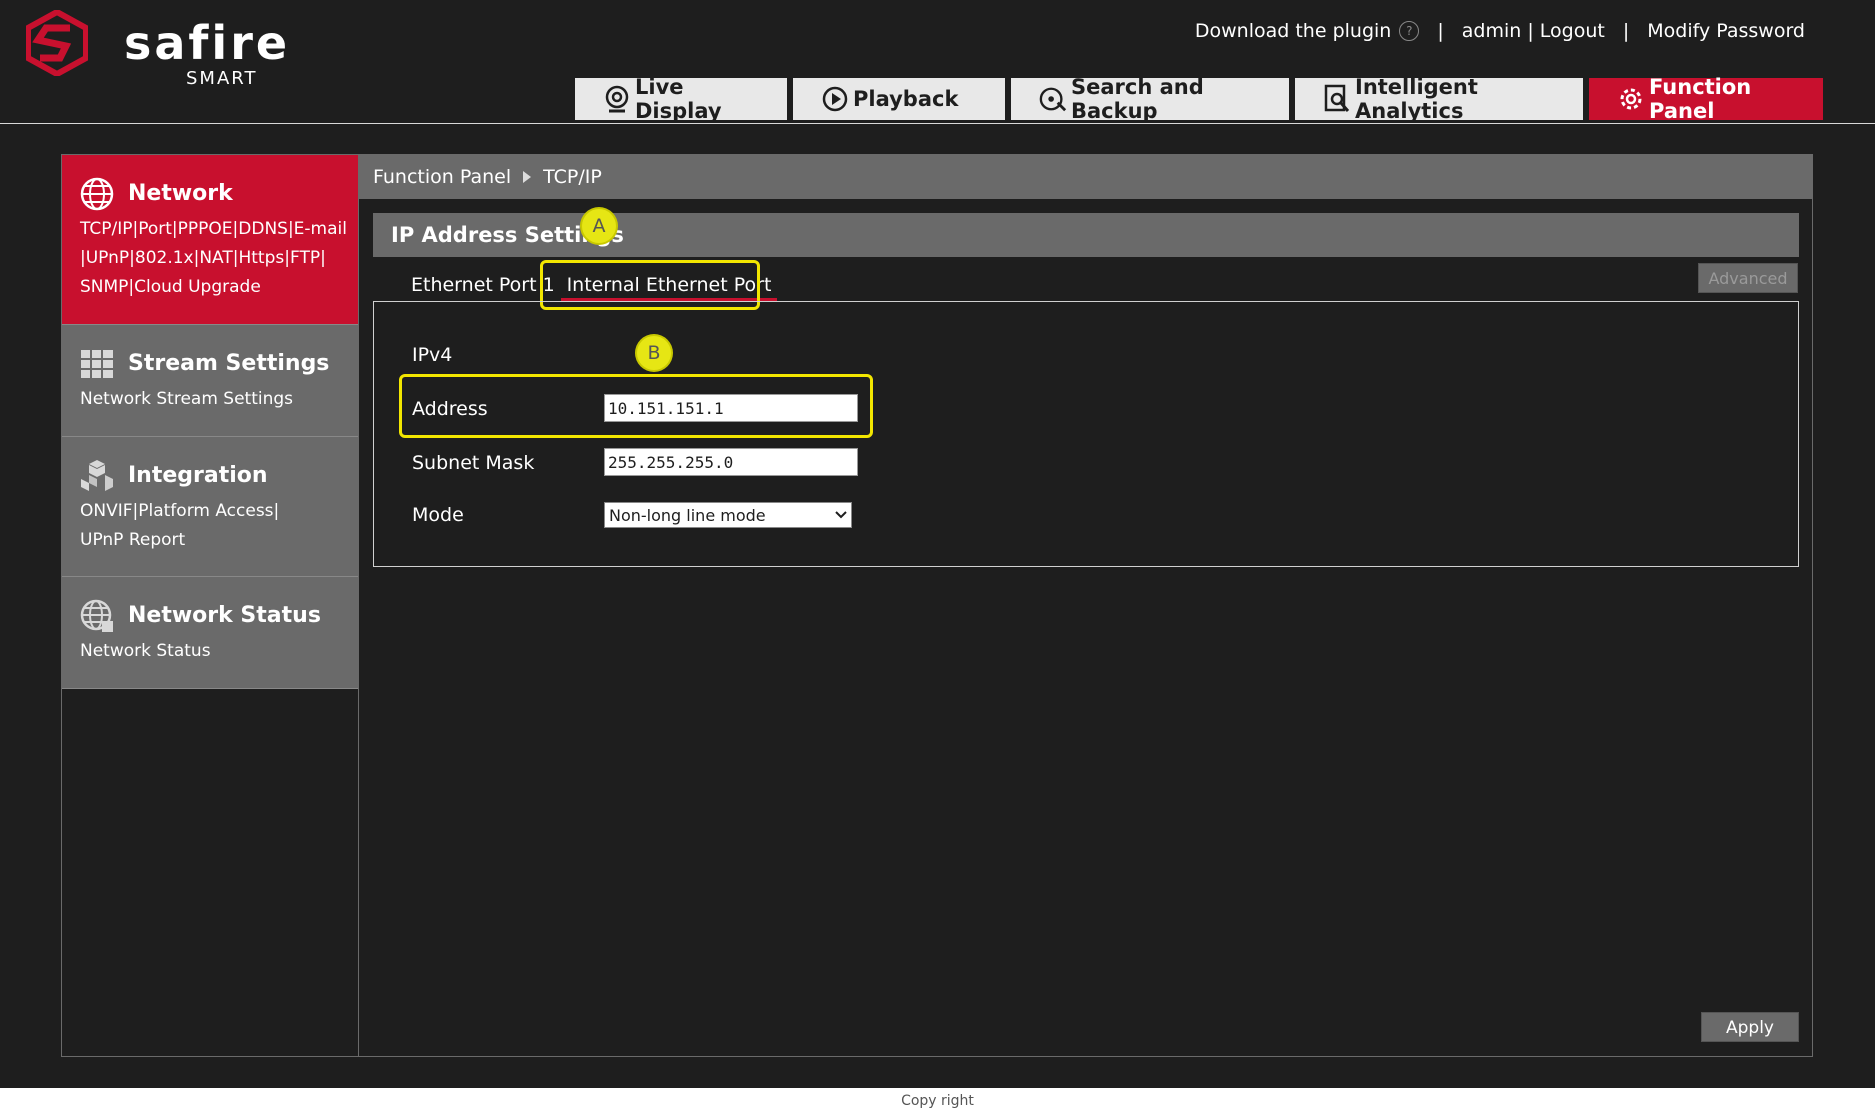  What do you see at coordinates (731, 408) in the screenshot?
I see `address-input: 10.151.151.1` at bounding box center [731, 408].